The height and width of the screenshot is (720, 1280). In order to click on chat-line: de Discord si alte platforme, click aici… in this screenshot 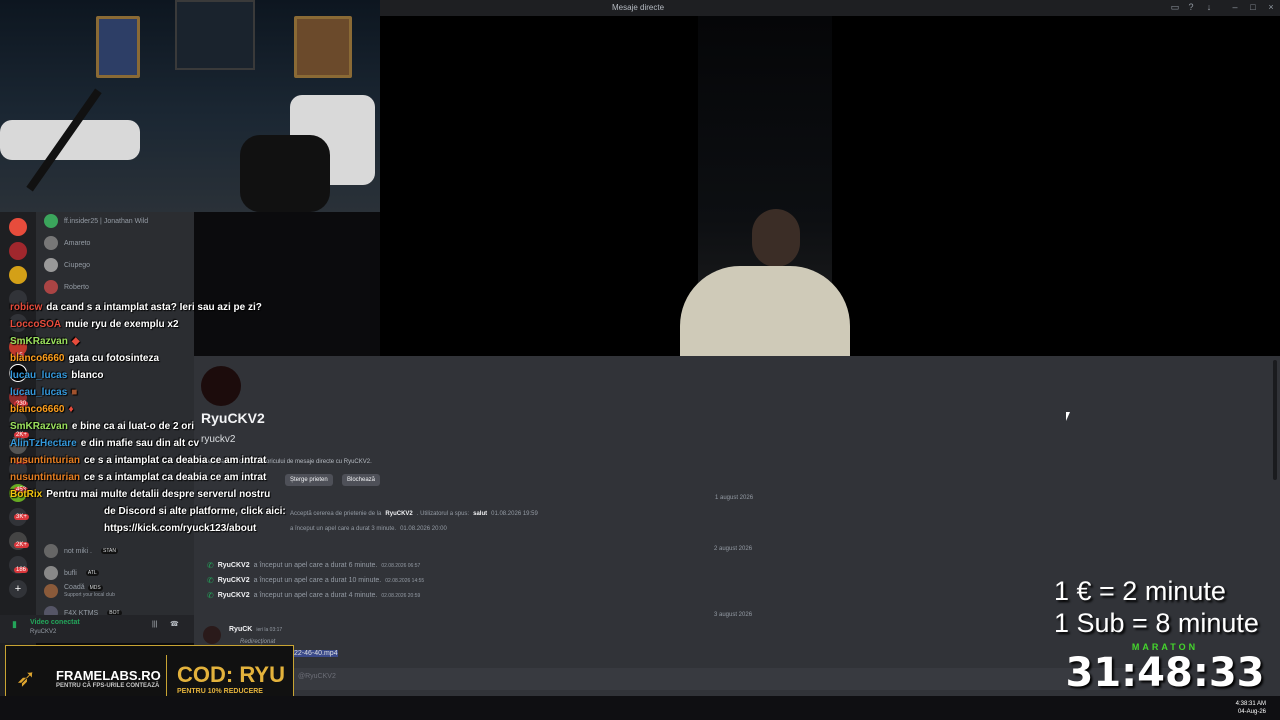, I will do `click(195, 511)`.